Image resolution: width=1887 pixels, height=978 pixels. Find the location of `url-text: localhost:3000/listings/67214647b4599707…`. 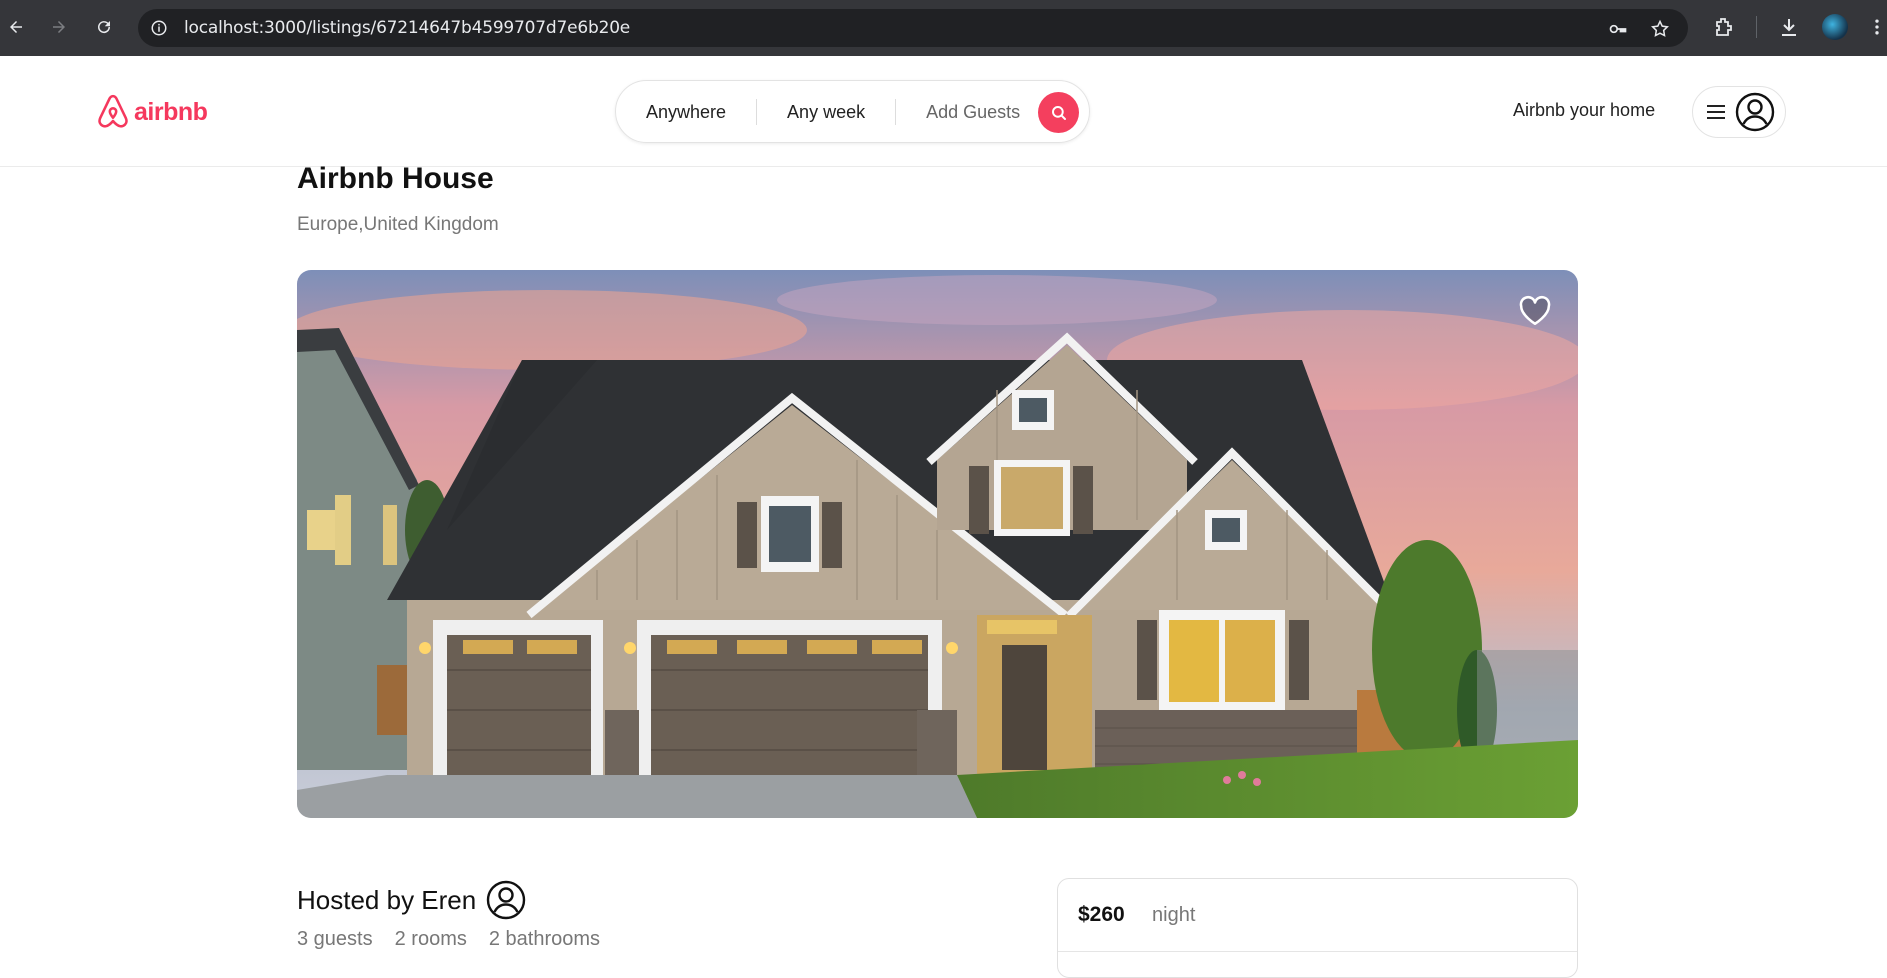

url-text: localhost:3000/listings/67214647b4599707… is located at coordinates (407, 28).